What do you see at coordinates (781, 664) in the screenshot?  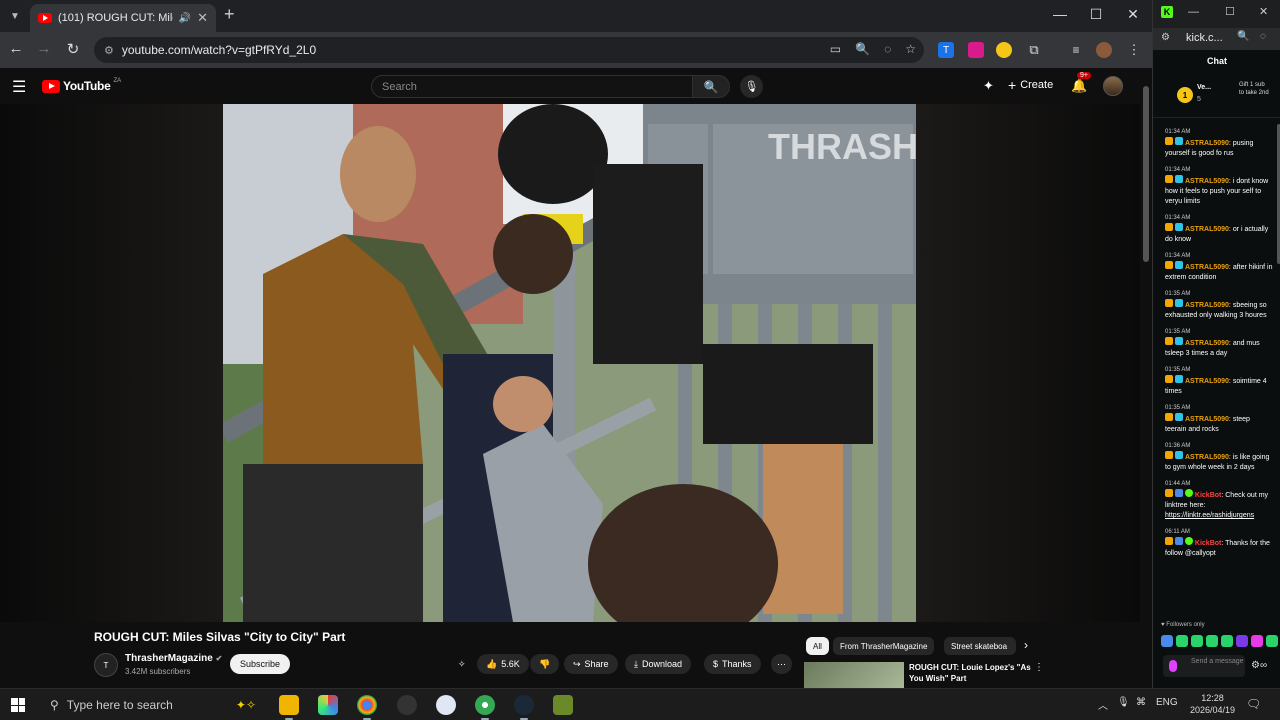 I see `more-actions-button: ⋯` at bounding box center [781, 664].